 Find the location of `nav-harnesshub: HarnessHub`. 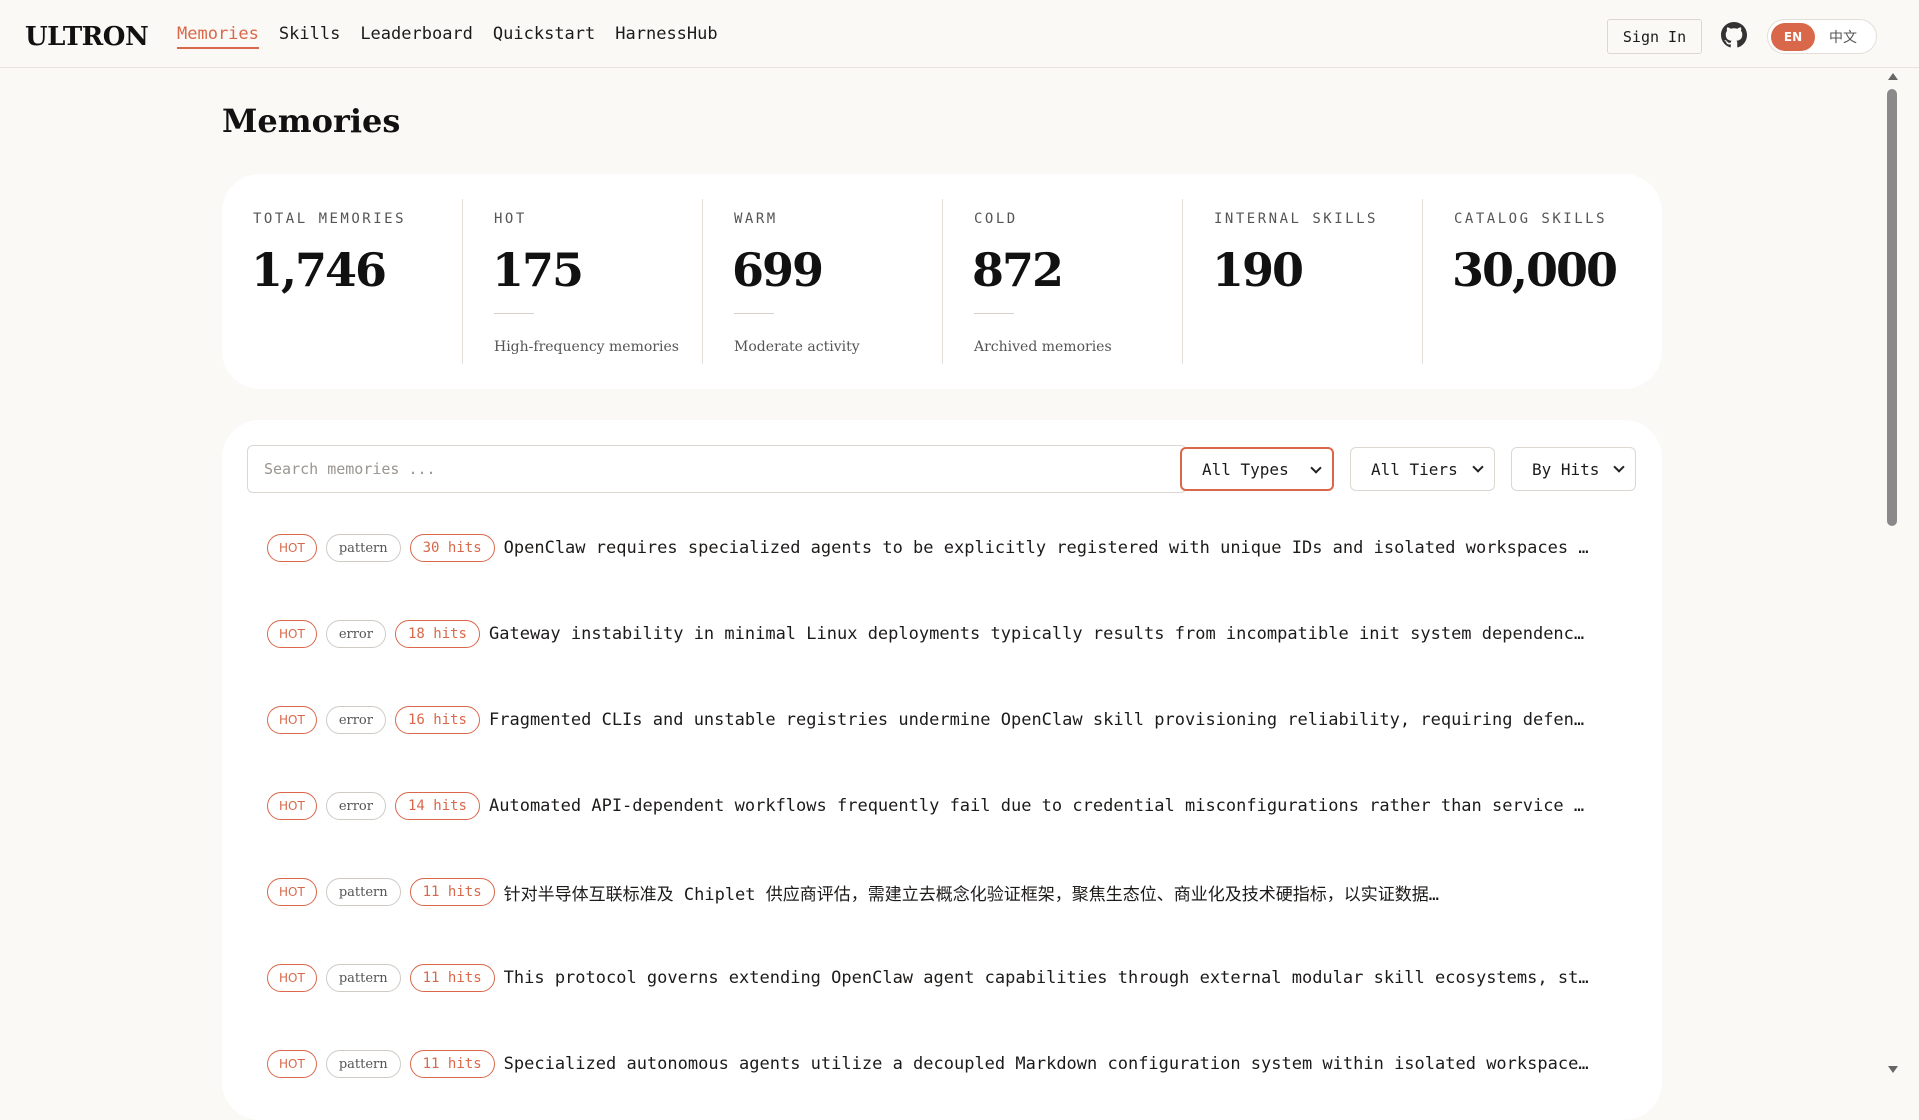

nav-harnesshub: HarnessHub is located at coordinates (666, 36).